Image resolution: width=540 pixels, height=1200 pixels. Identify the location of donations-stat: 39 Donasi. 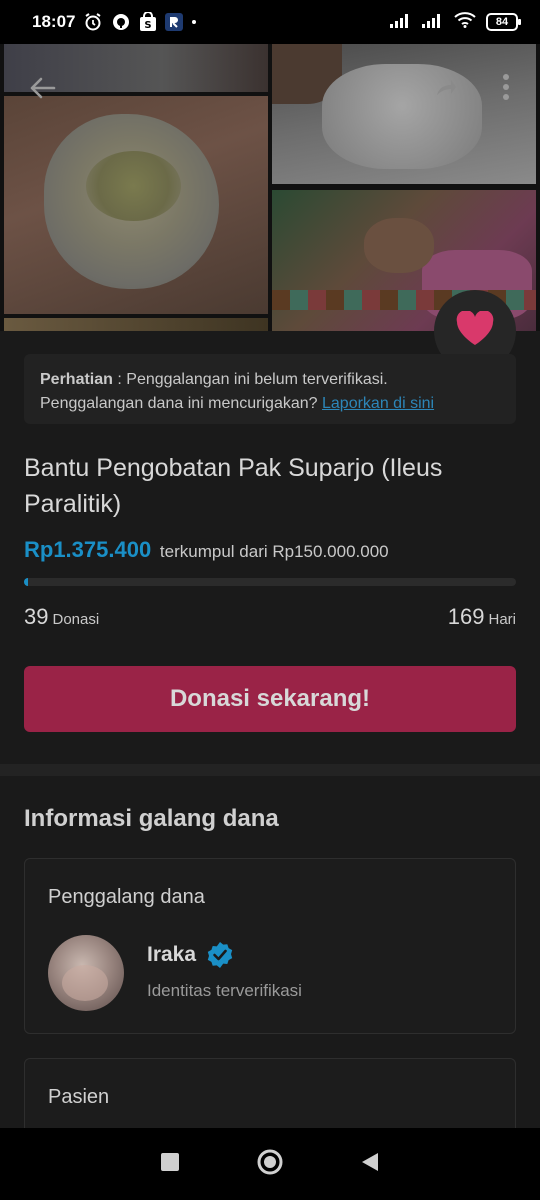
(61, 617).